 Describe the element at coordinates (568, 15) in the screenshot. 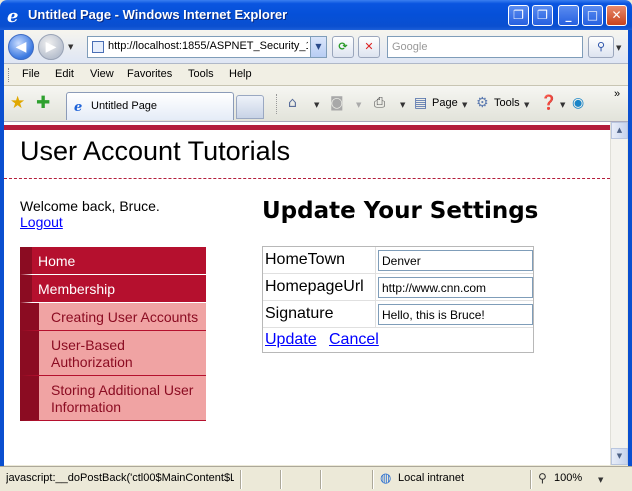

I see `minimize-button: _` at that location.